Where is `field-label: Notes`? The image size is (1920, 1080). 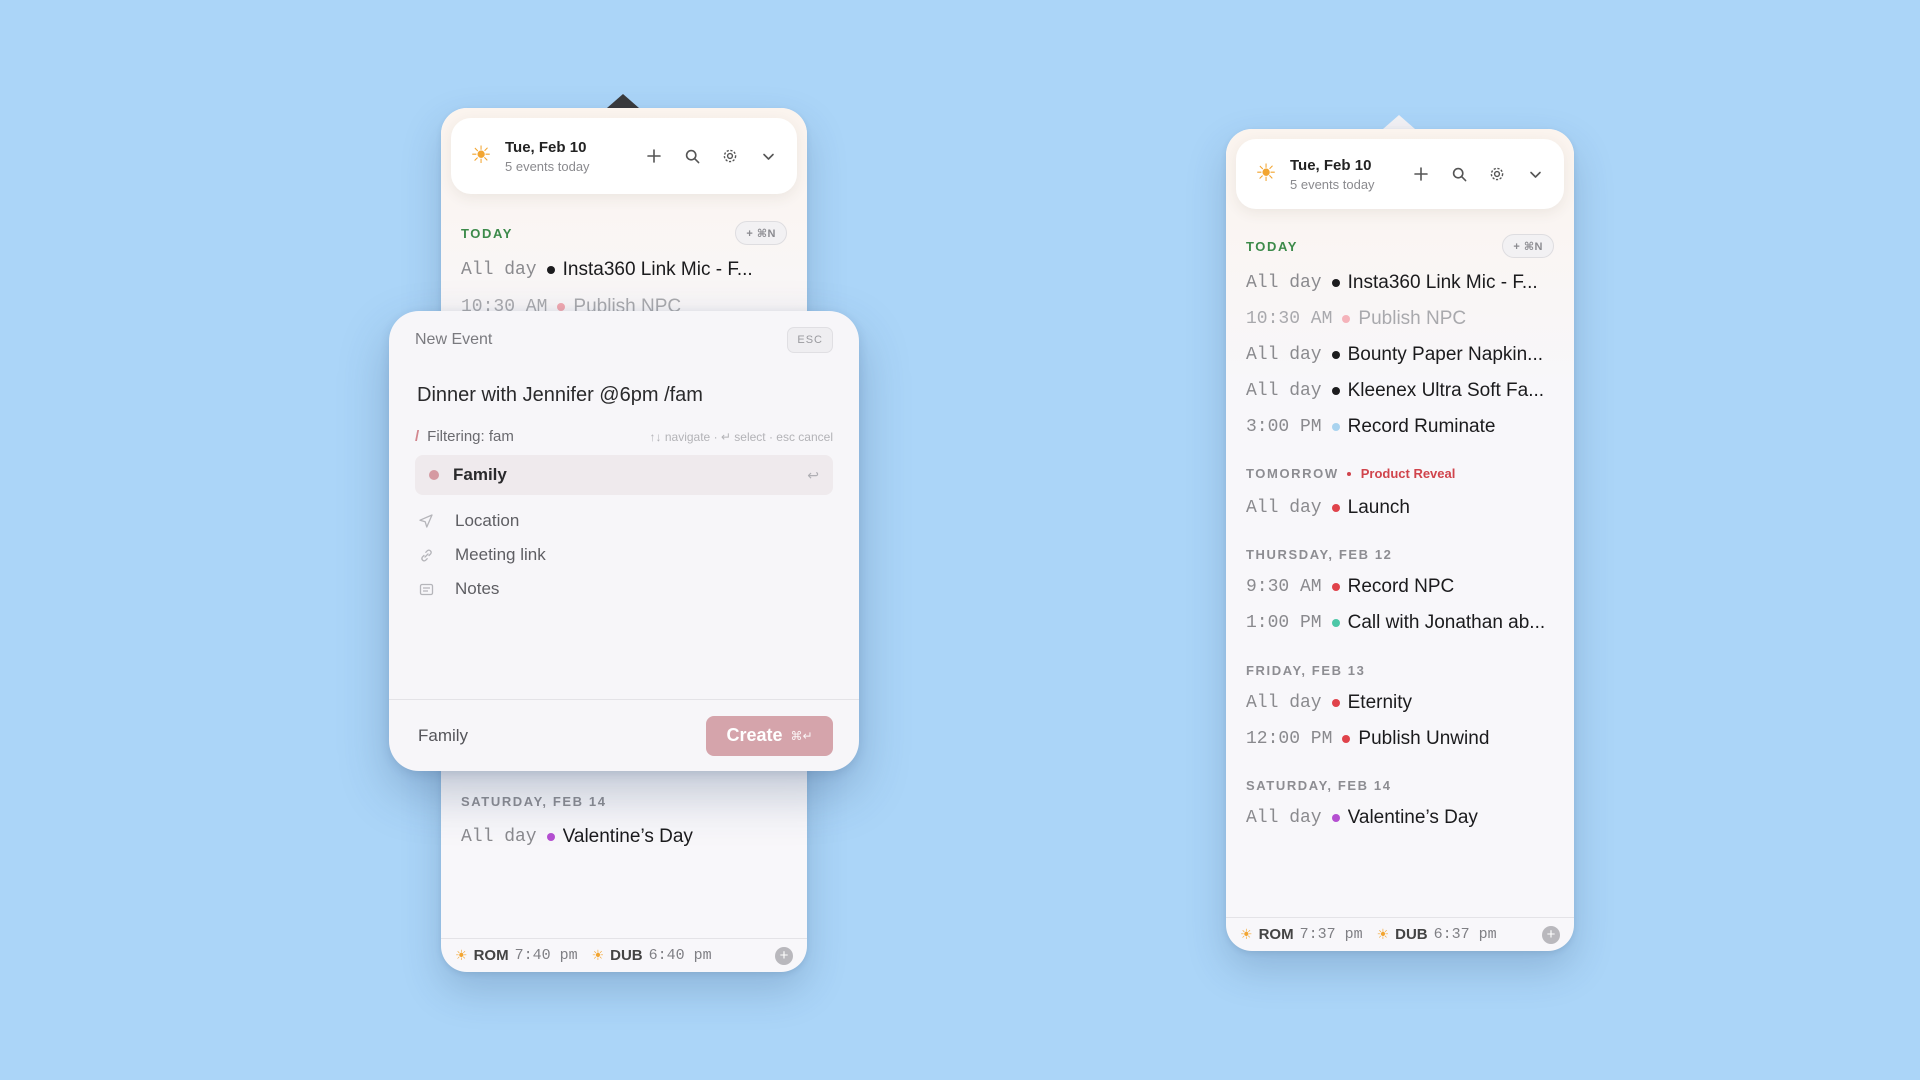 field-label: Notes is located at coordinates (477, 588).